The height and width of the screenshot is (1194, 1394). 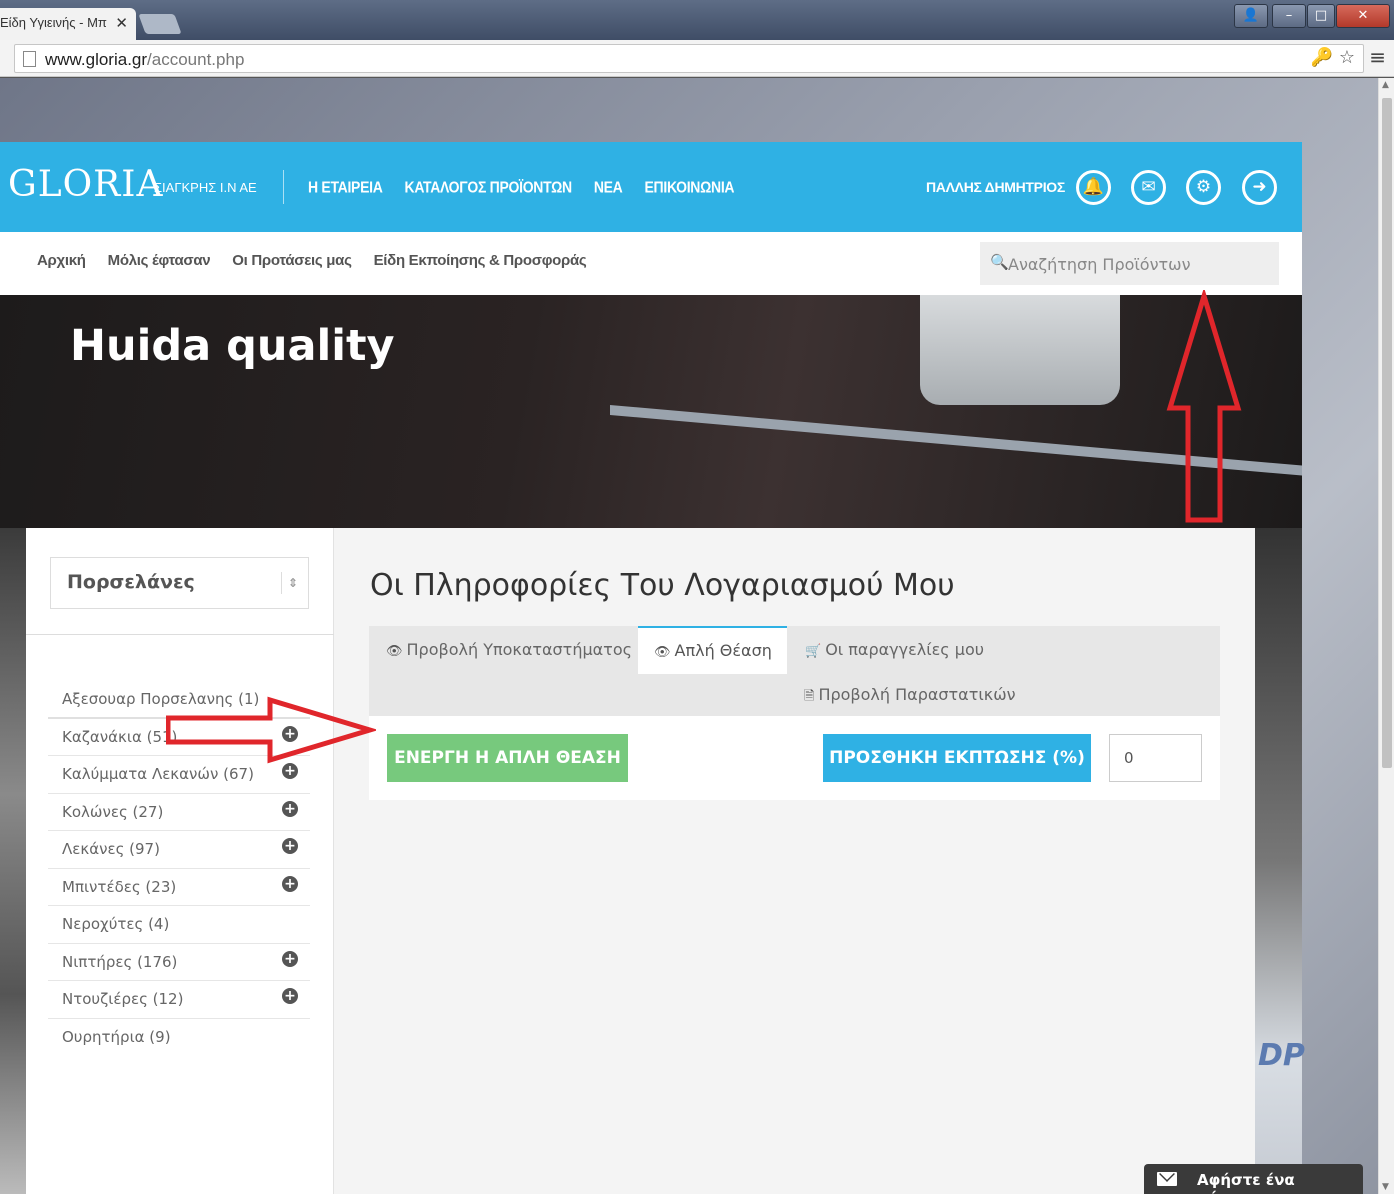 What do you see at coordinates (123, 999) in the screenshot?
I see `category-label: Ντουζιέρες (12)` at bounding box center [123, 999].